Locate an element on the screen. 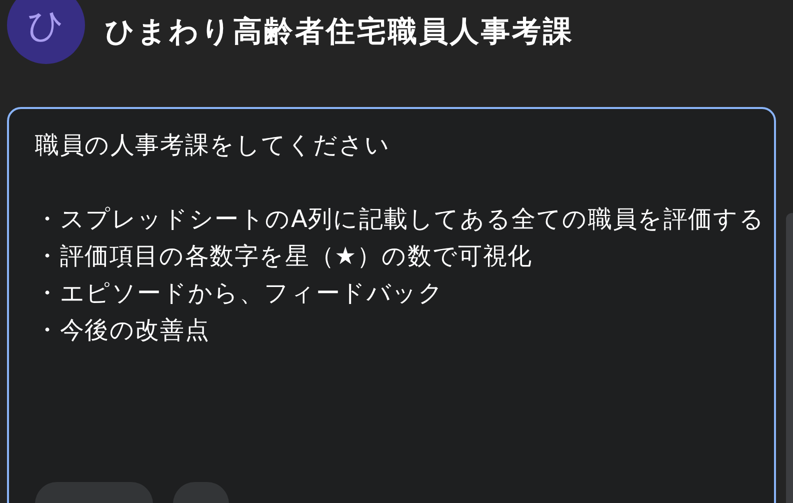  avatar: ひ is located at coordinates (46, 32).